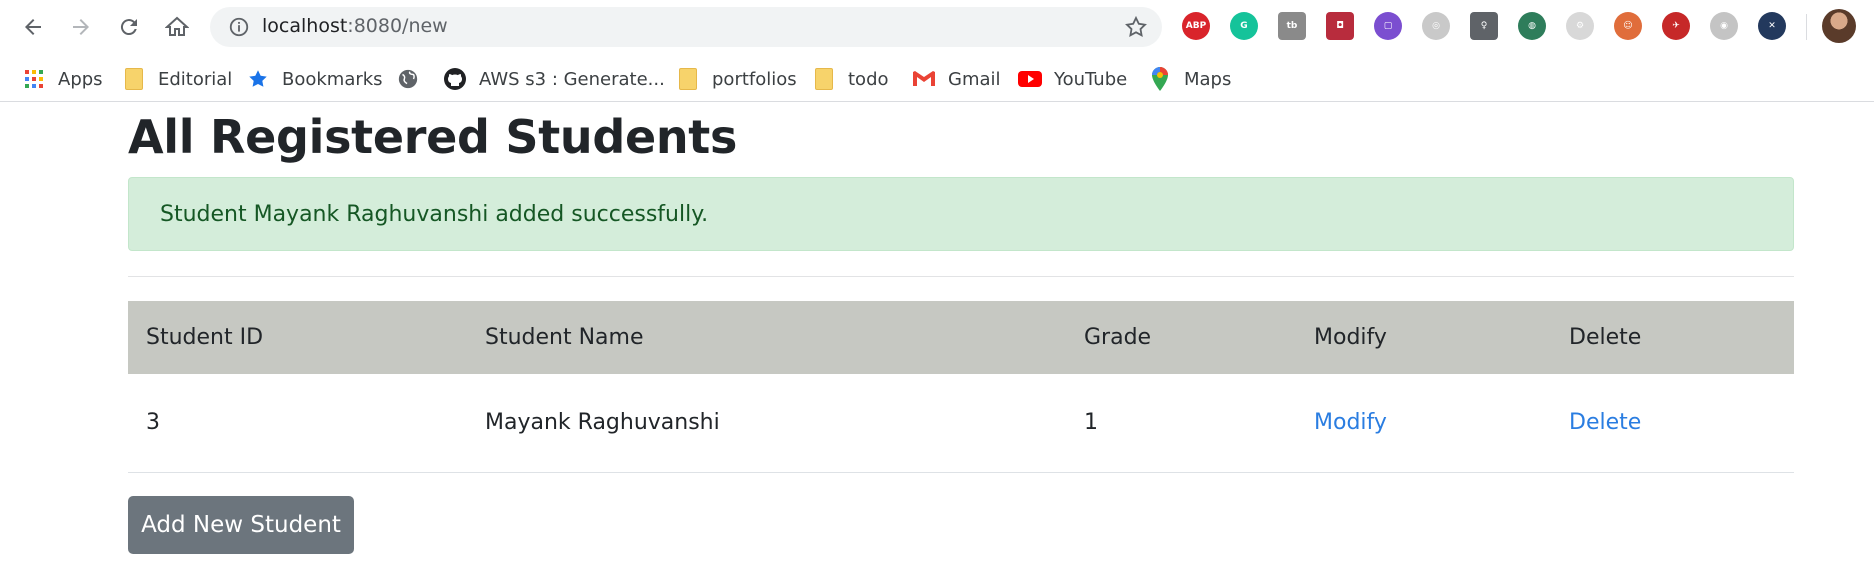 The height and width of the screenshot is (582, 1874). I want to click on bookmark-portfolios: portfolios, so click(736, 79).